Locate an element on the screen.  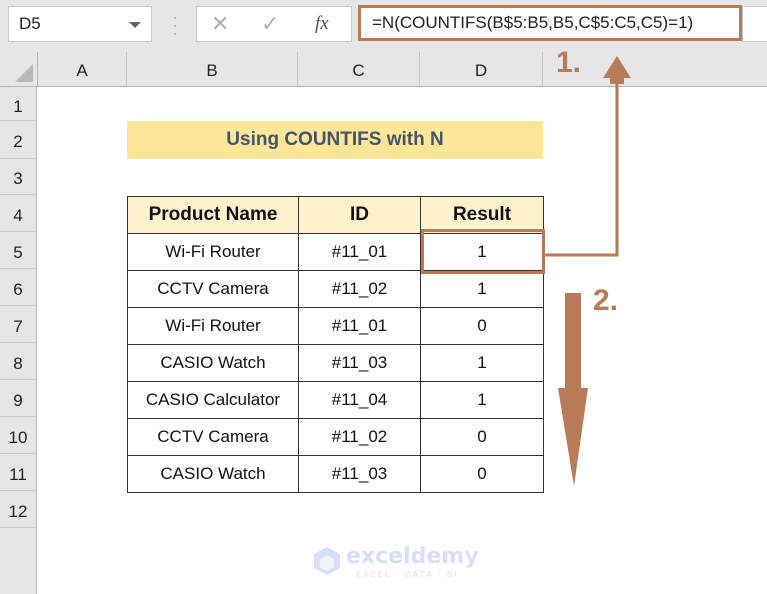
exceldemy-logo-icon is located at coordinates (327, 561).